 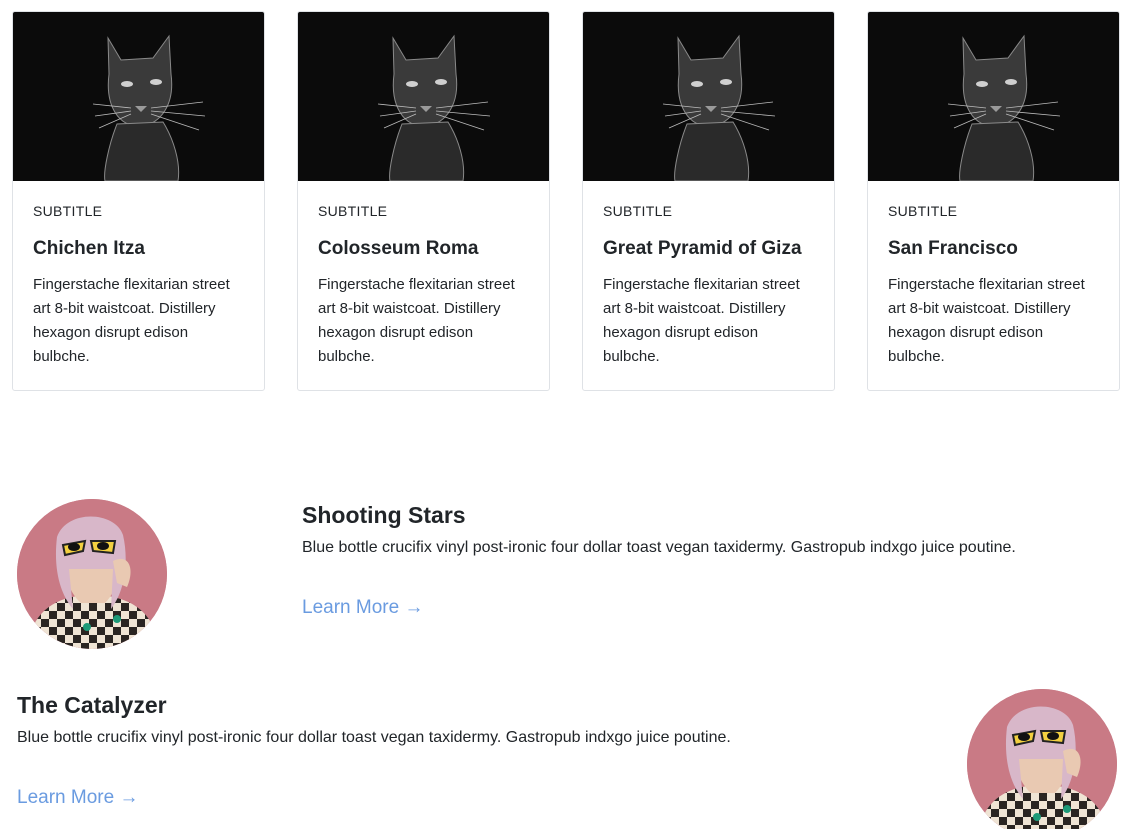 I want to click on card-title: San Francisco, so click(x=993, y=249).